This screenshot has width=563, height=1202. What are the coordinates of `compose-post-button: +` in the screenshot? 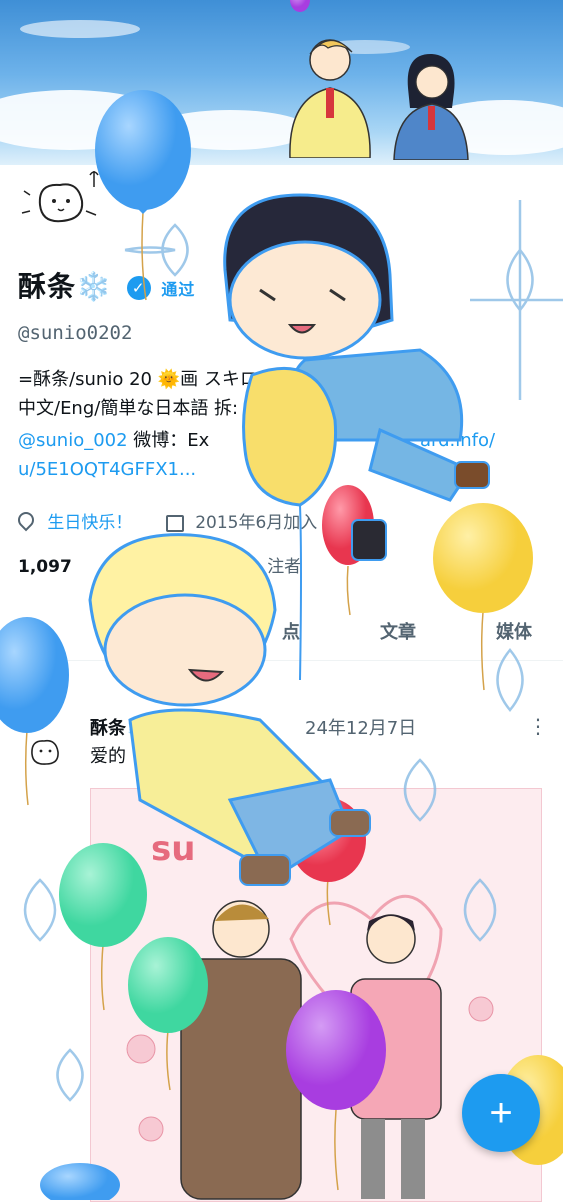 It's located at (501, 1113).